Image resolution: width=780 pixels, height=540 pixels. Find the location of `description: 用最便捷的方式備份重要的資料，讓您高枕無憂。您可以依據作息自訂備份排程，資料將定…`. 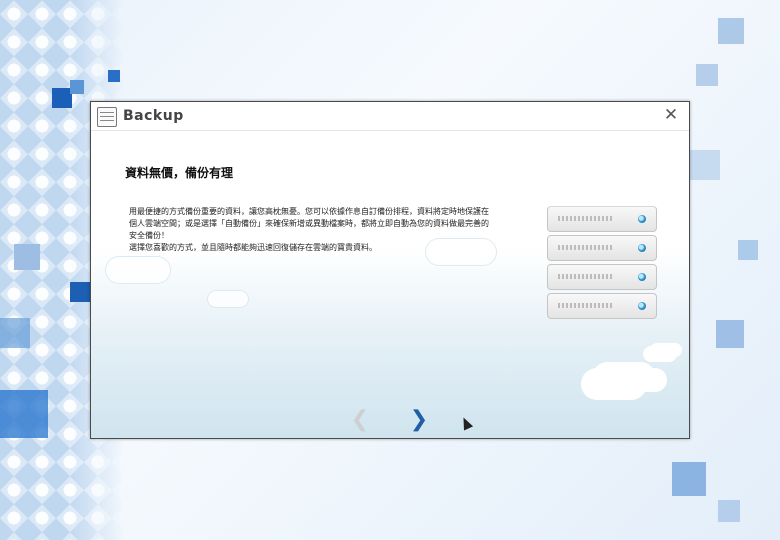

description: 用最便捷的方式備份重要的資料，讓您高枕無憂。您可以依據作息自訂備份排程，資料將定… is located at coordinates (309, 230).